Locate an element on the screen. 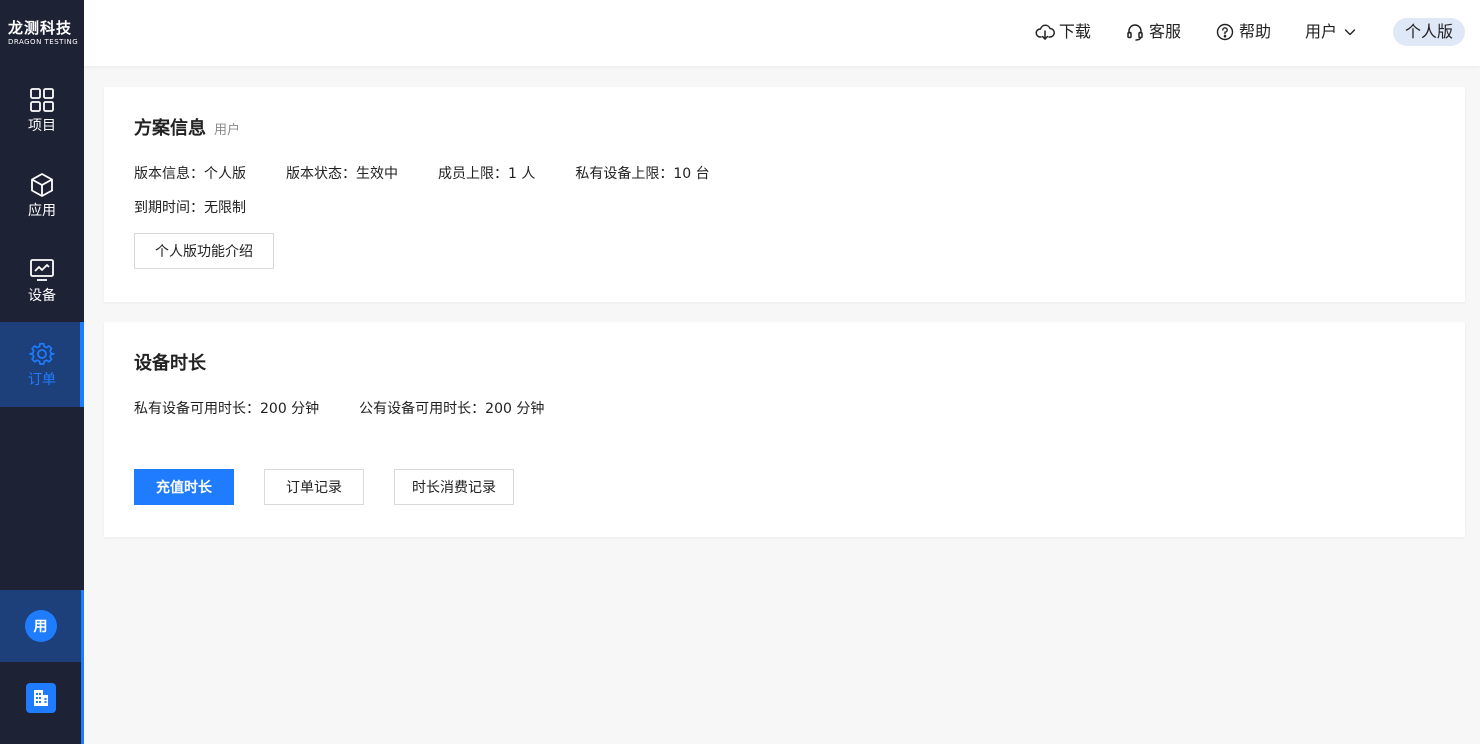  help-label: 帮助 is located at coordinates (1254, 31).